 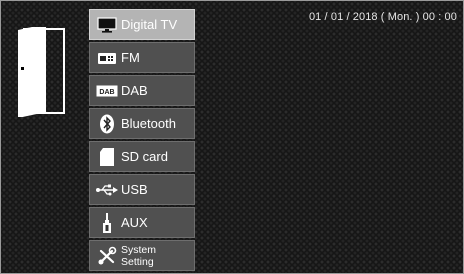 I want to click on aux-jack-icon, so click(x=107, y=223).